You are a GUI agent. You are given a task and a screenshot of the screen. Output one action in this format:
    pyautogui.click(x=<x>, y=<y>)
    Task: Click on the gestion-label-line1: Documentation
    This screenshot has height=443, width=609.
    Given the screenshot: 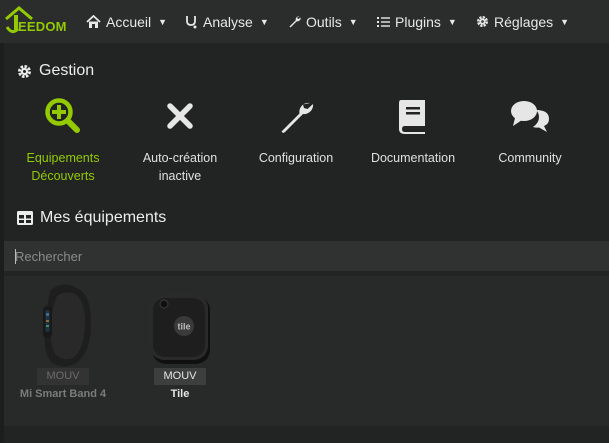 What is the action you would take?
    pyautogui.click(x=413, y=158)
    